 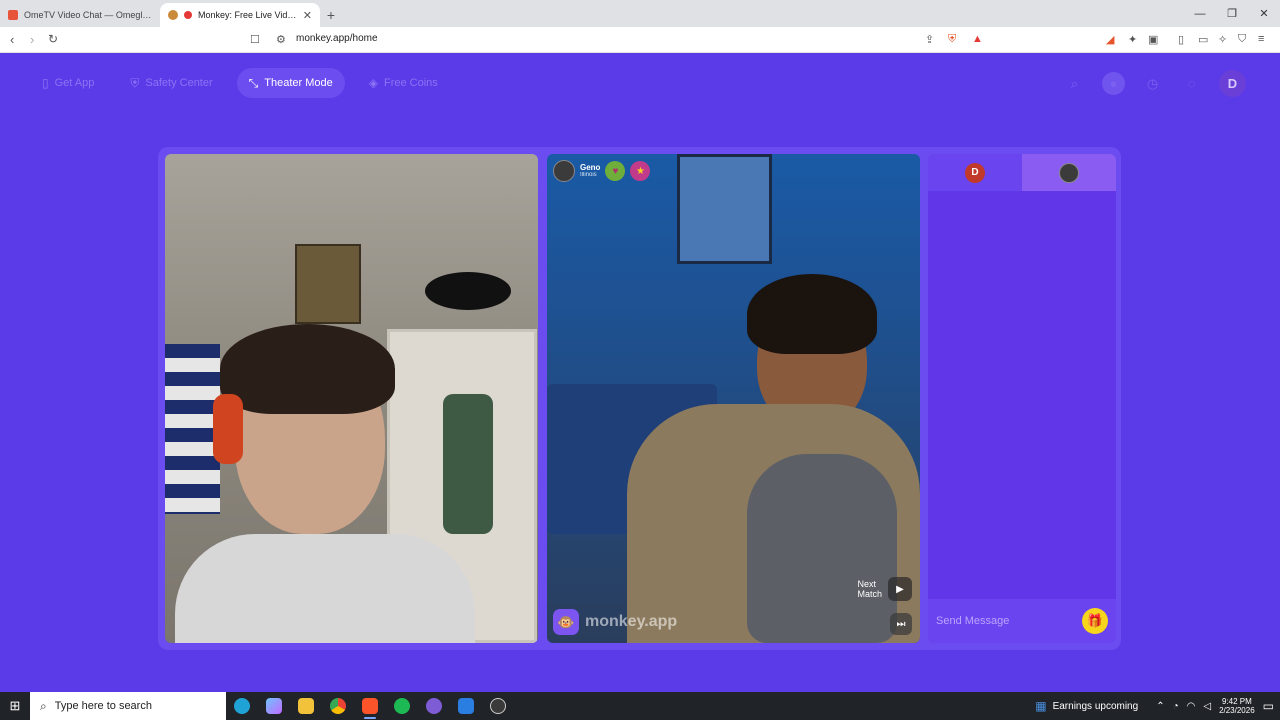 What do you see at coordinates (1191, 706) in the screenshot?
I see `wifi-icon: ◠` at bounding box center [1191, 706].